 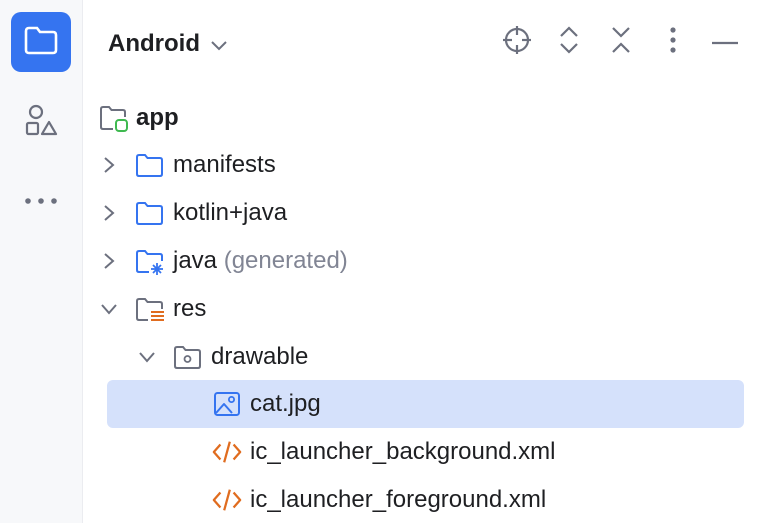 I want to click on minimize-icon, so click(x=725, y=42).